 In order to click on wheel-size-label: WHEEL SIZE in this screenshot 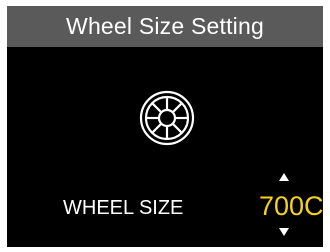, I will do `click(123, 208)`.